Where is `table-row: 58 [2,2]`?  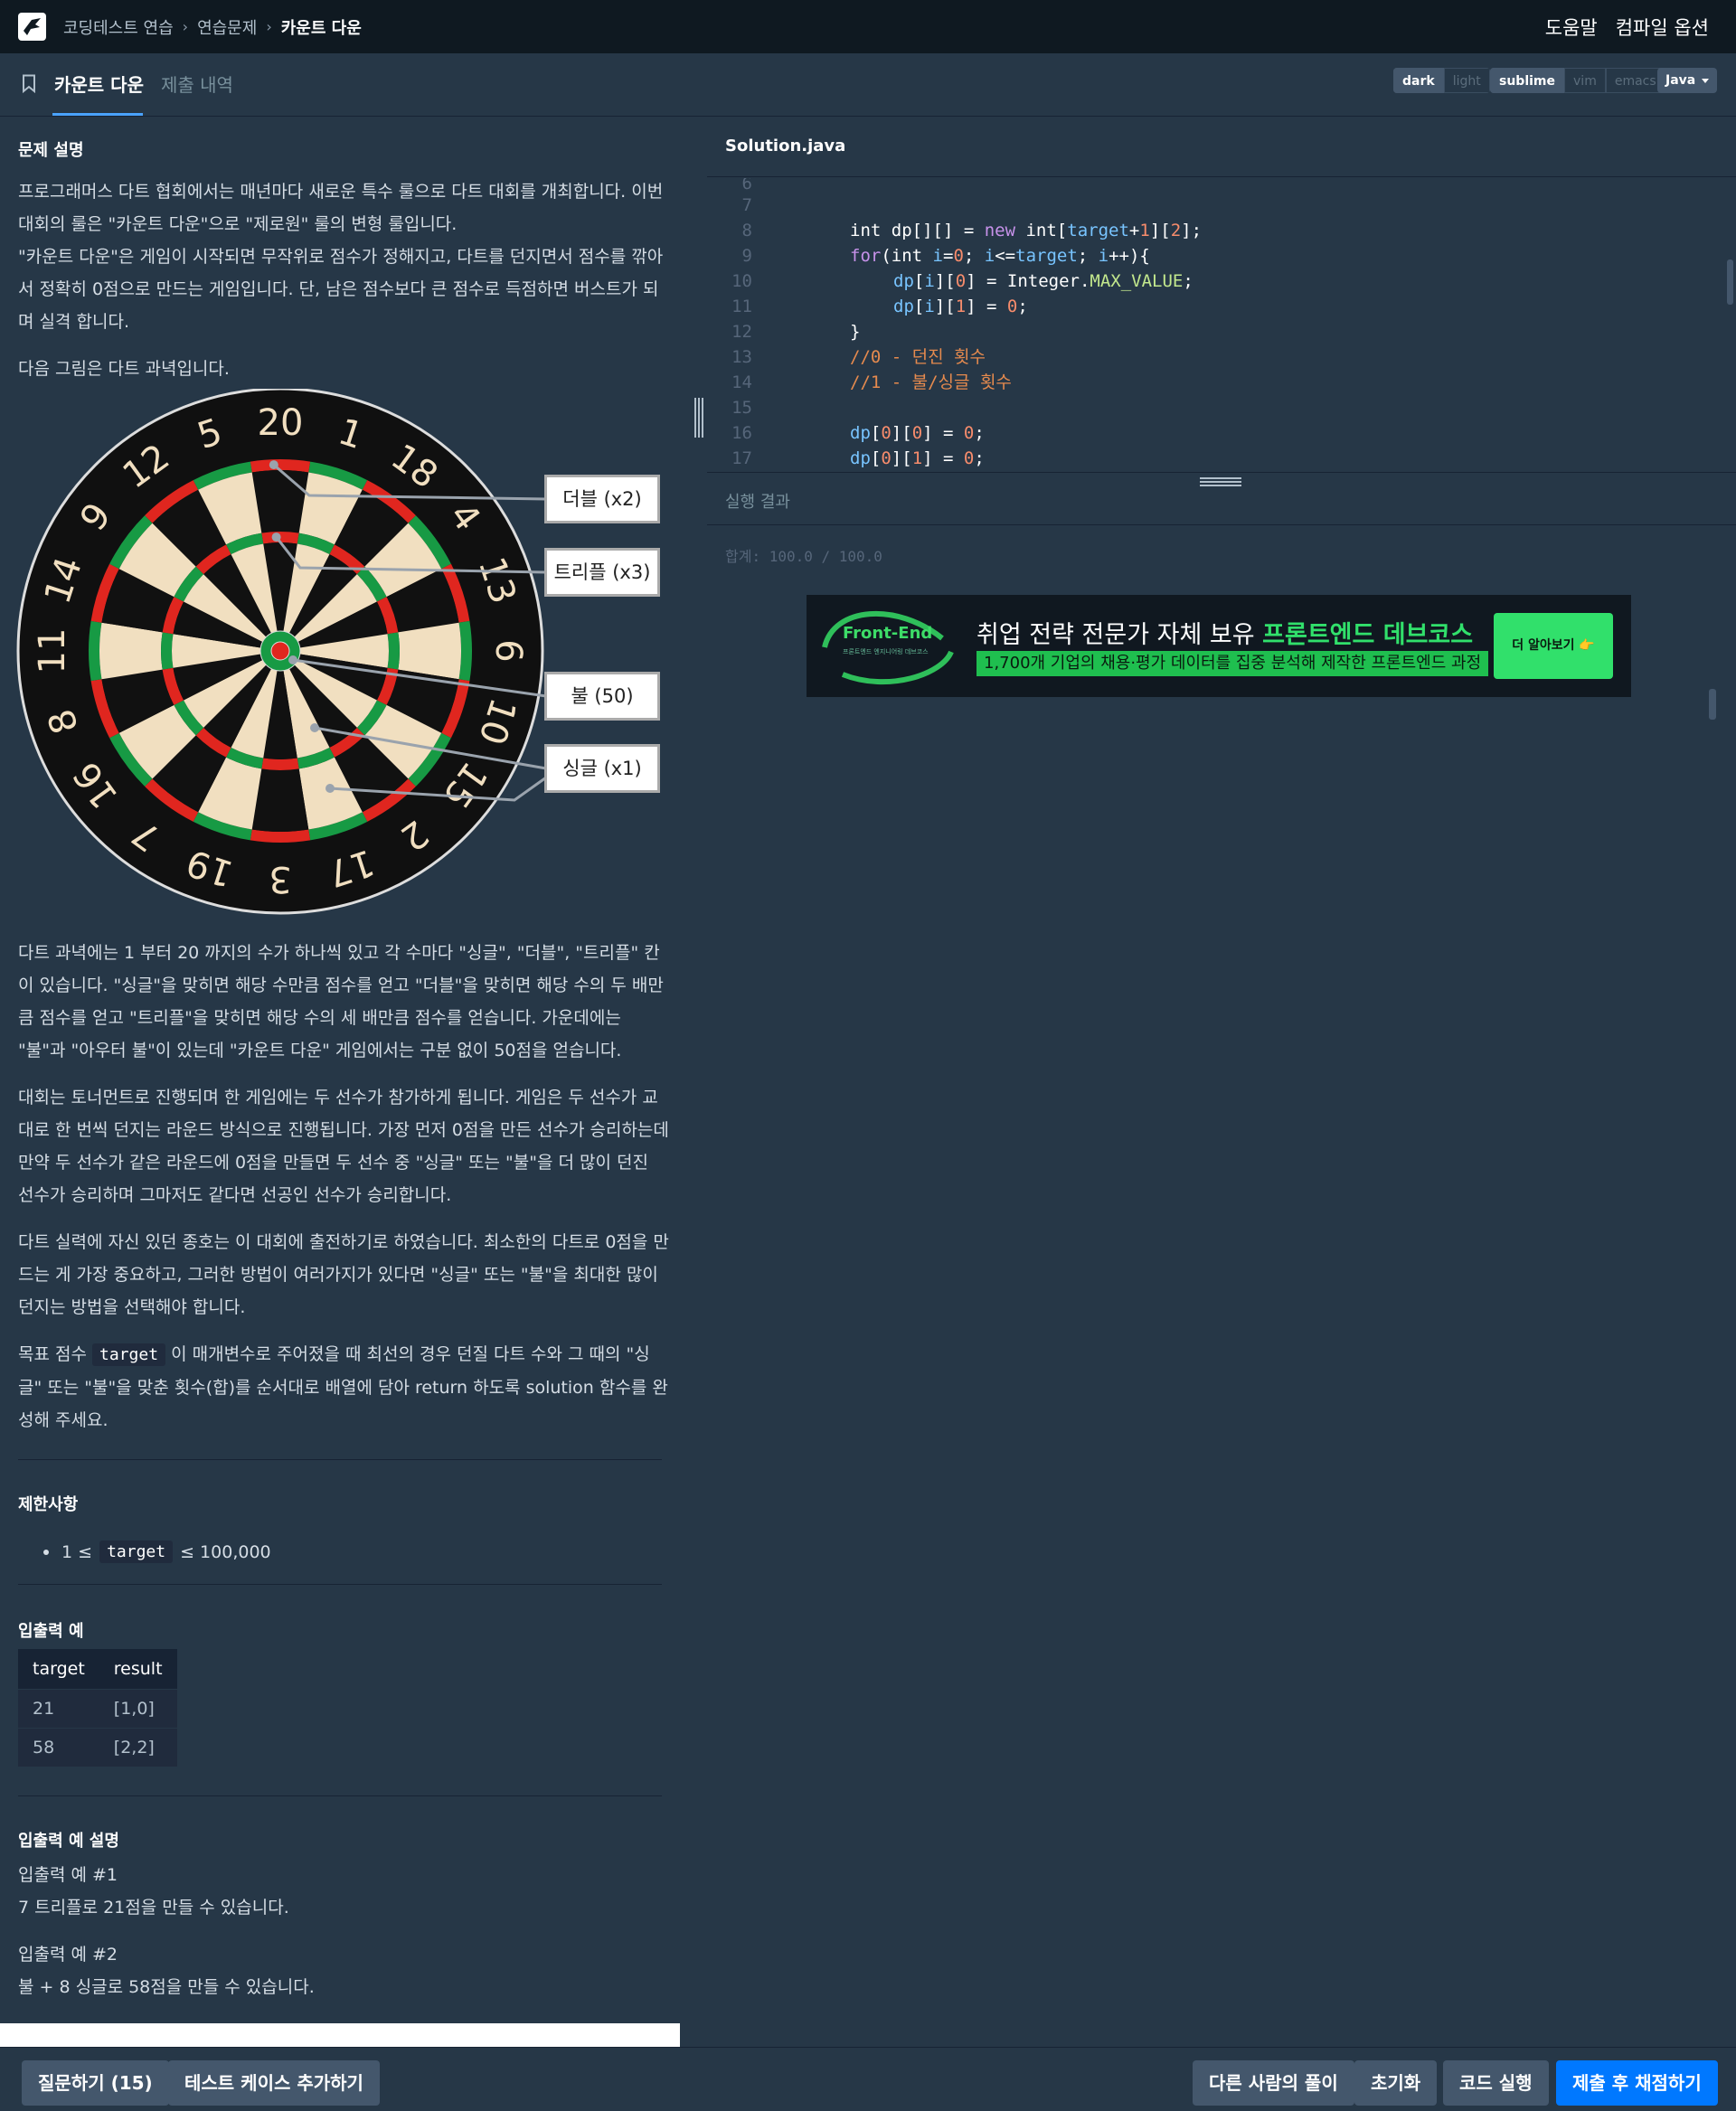
table-row: 58 [2,2] is located at coordinates (97, 1747).